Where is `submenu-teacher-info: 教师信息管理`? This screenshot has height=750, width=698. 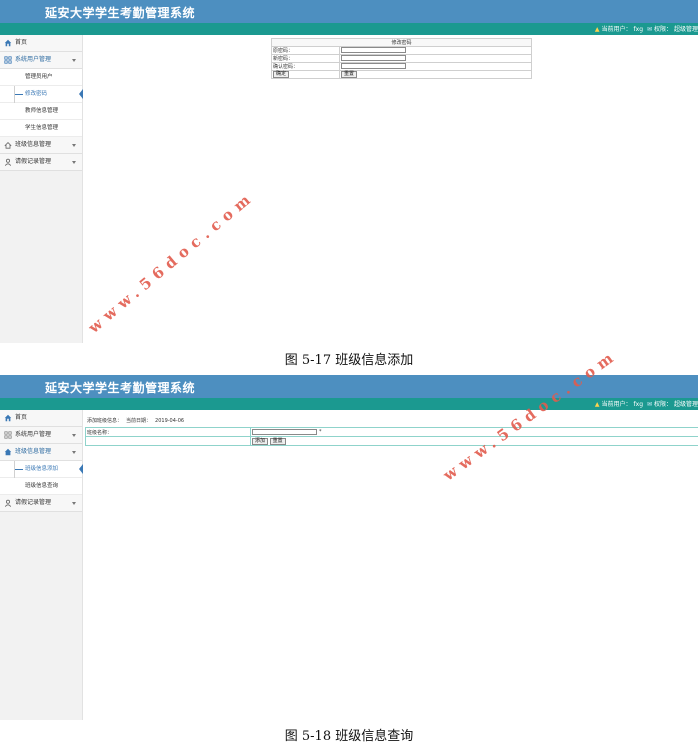
submenu-teacher-info: 教师信息管理 is located at coordinates (41, 111).